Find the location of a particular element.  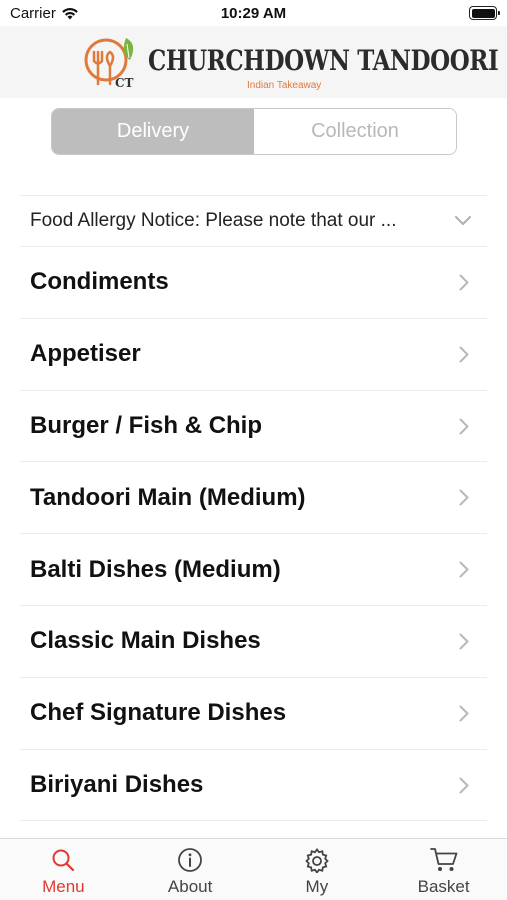

status-time: 10:29 AM is located at coordinates (253, 13).